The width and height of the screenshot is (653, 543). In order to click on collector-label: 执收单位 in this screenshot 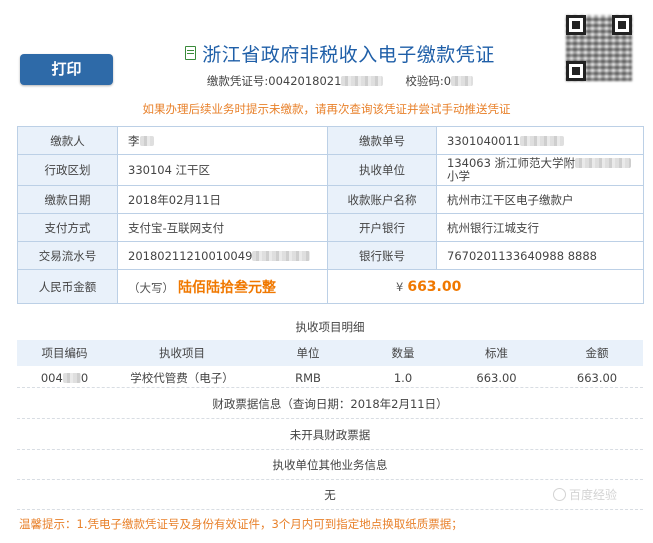, I will do `click(382, 170)`.